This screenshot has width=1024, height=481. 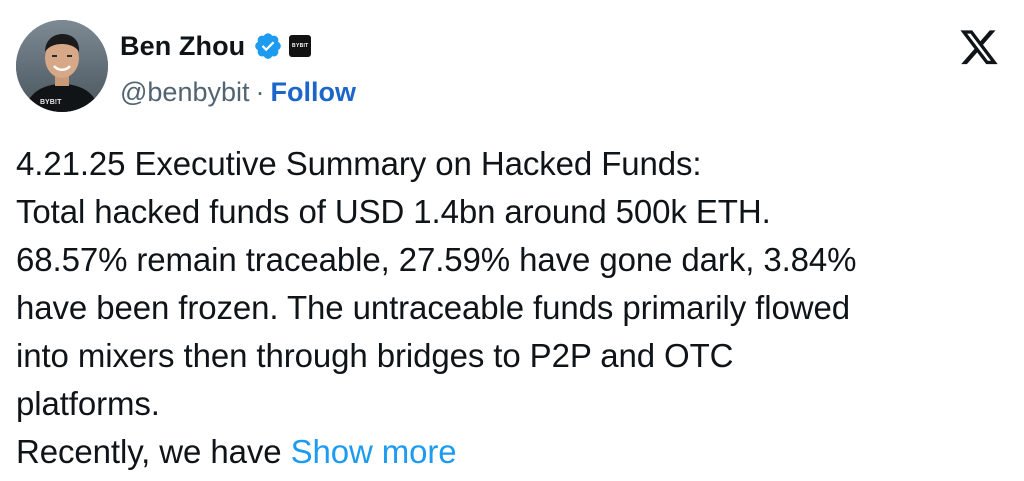 I want to click on avatar-photo: BYB!T, so click(x=62, y=66).